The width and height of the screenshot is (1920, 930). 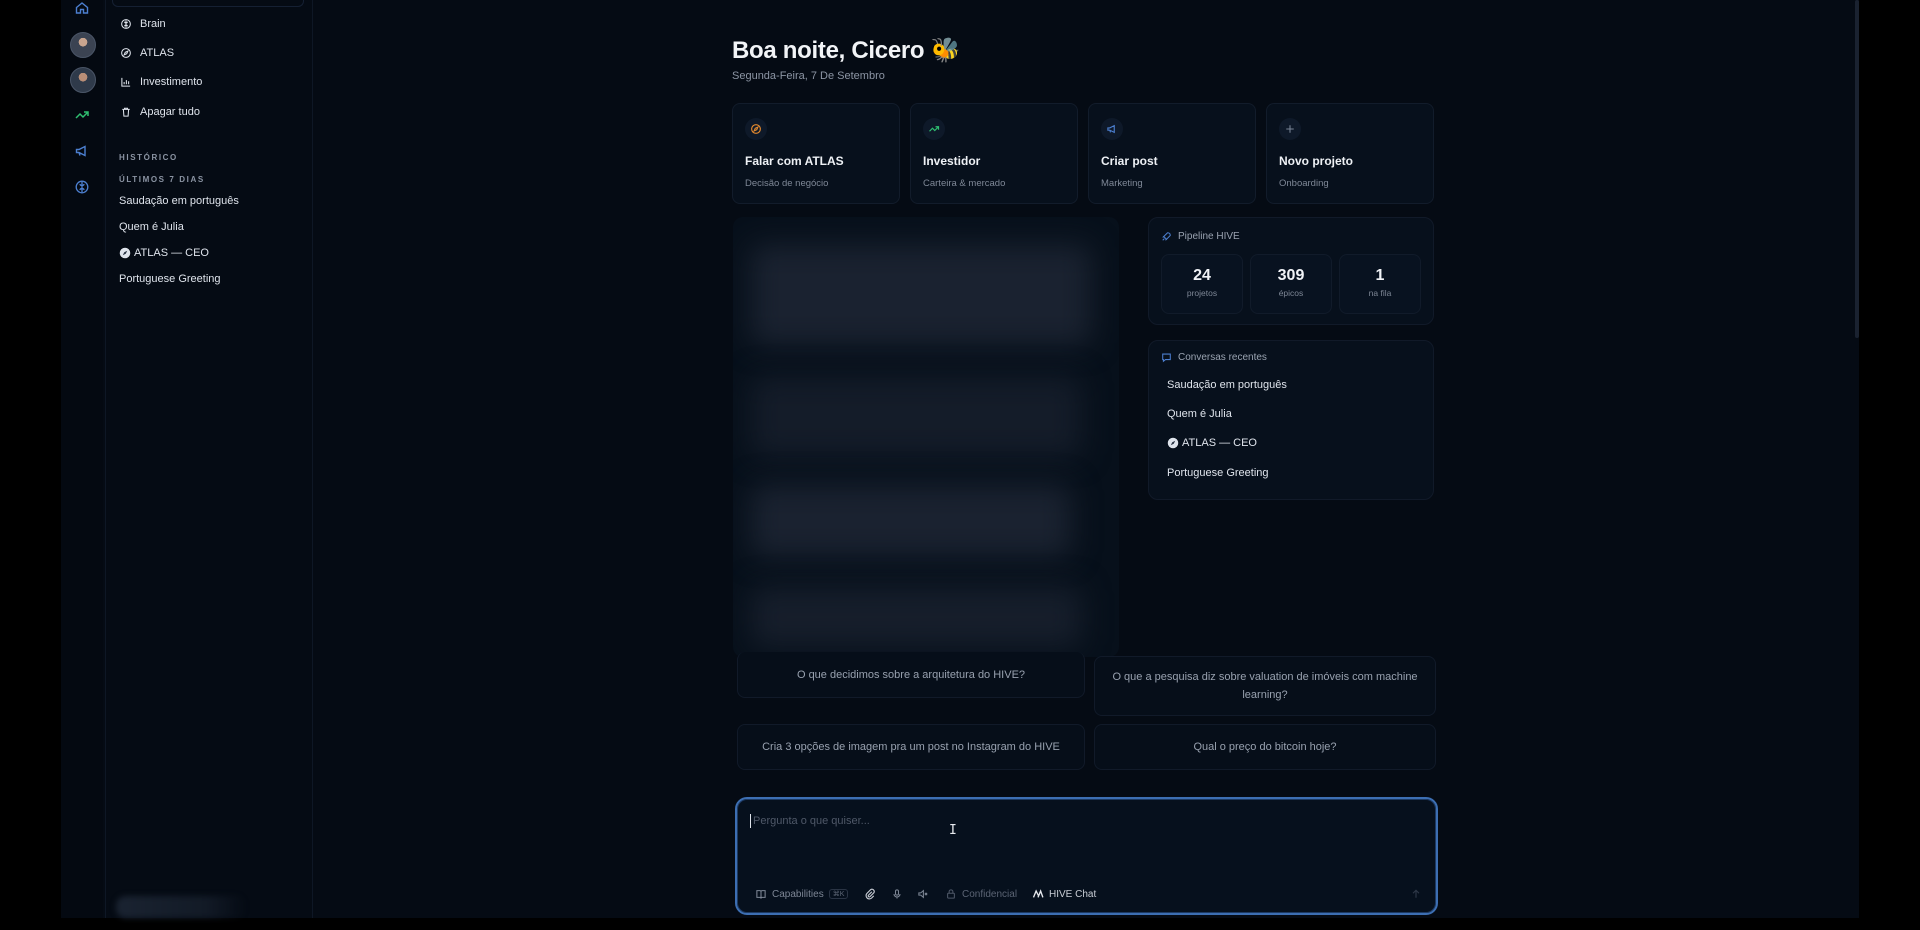 What do you see at coordinates (1166, 358) in the screenshot?
I see `chat-icon` at bounding box center [1166, 358].